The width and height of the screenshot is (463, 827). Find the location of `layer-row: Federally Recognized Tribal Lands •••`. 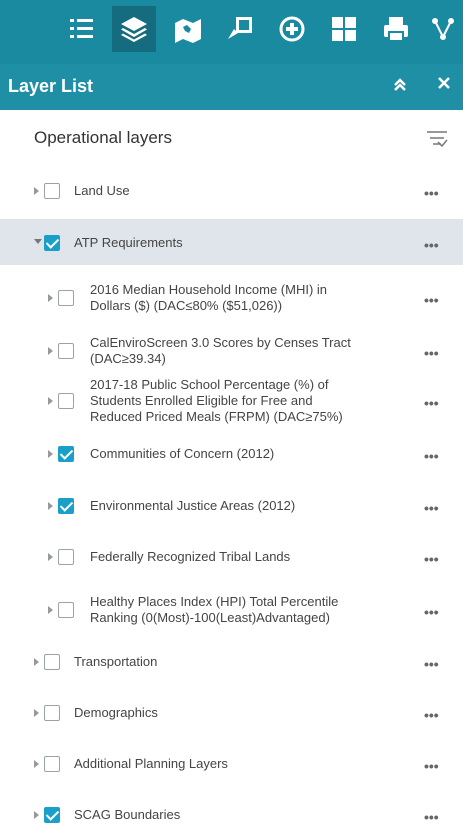

layer-row: Federally Recognized Tribal Lands ••• is located at coordinates (231, 559).